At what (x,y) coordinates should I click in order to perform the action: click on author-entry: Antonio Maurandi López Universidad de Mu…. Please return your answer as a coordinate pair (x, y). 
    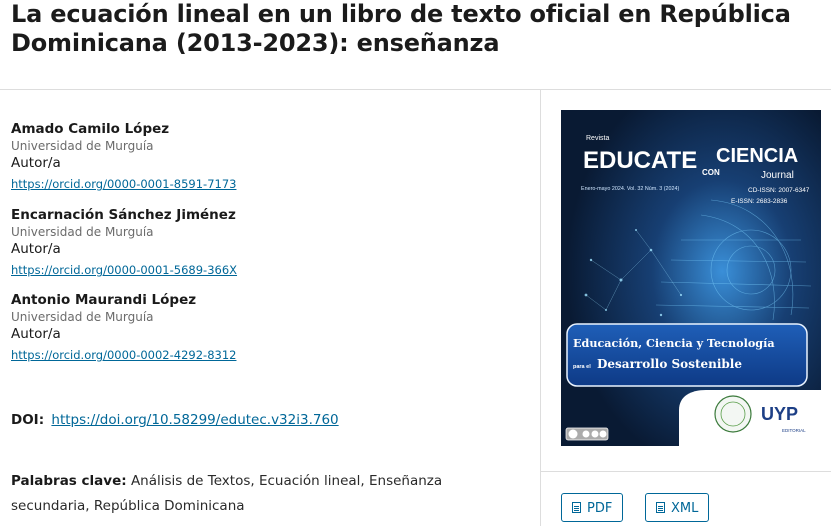
    Looking at the image, I should click on (271, 327).